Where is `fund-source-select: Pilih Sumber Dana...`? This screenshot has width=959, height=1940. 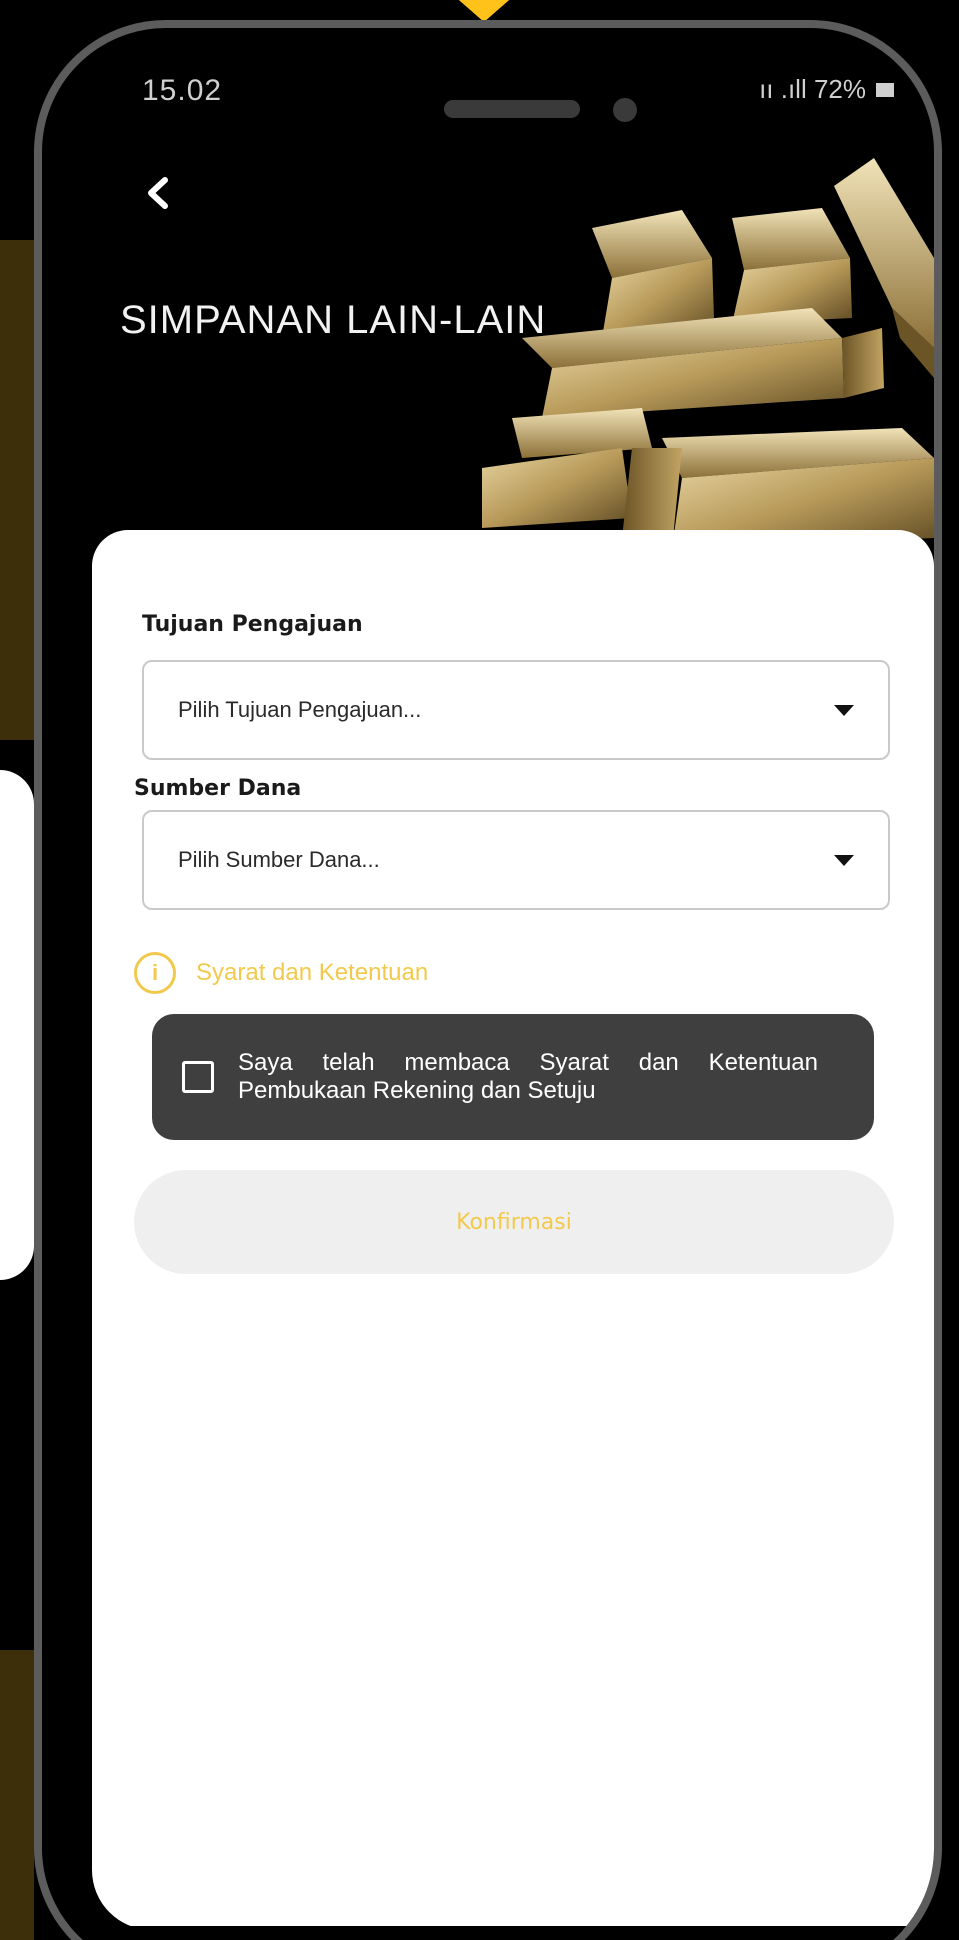
fund-source-select: Pilih Sumber Dana... is located at coordinates (516, 860).